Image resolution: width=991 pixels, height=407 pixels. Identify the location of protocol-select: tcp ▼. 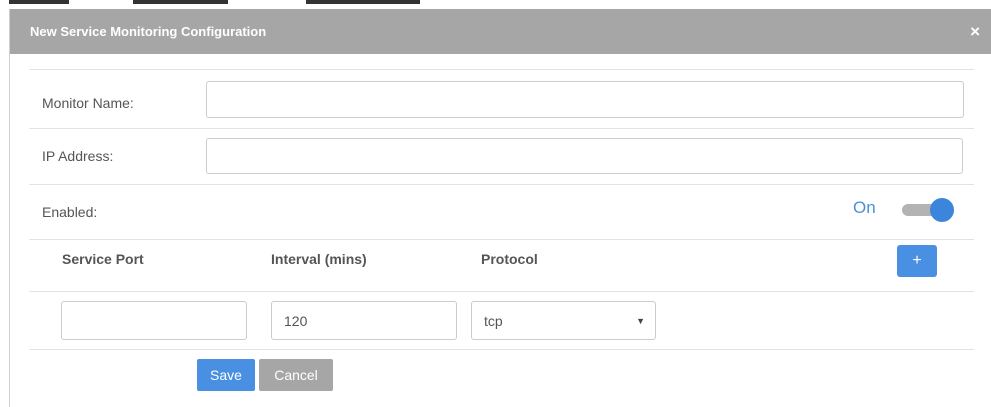
(563, 320).